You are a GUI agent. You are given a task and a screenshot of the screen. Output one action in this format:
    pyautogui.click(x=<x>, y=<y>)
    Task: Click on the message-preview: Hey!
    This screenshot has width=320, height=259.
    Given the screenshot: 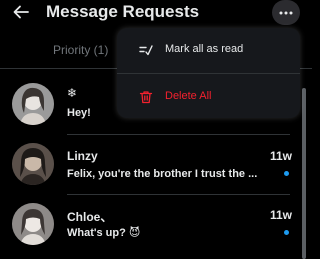 What is the action you would take?
    pyautogui.click(x=79, y=113)
    